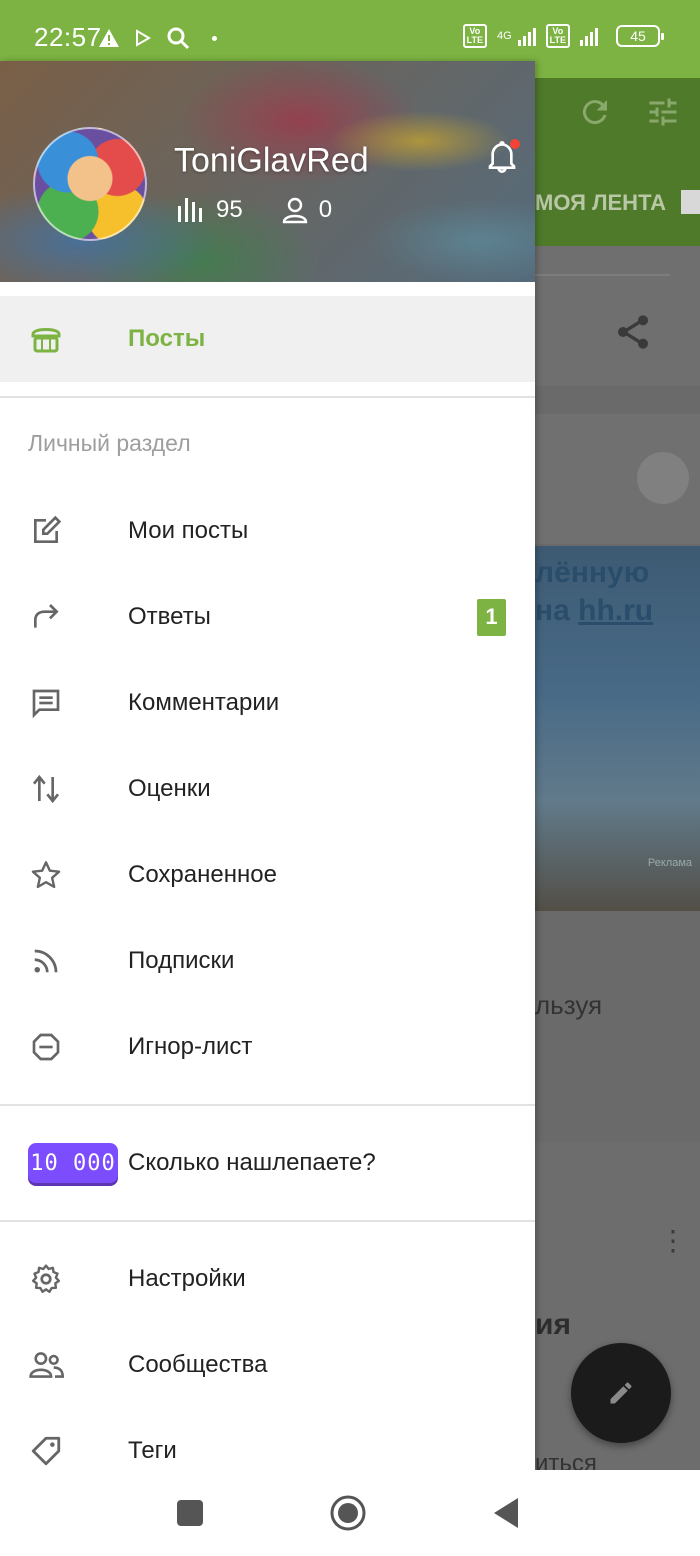 Image resolution: width=700 pixels, height=1556 pixels. I want to click on battery-icon: 45, so click(640, 36).